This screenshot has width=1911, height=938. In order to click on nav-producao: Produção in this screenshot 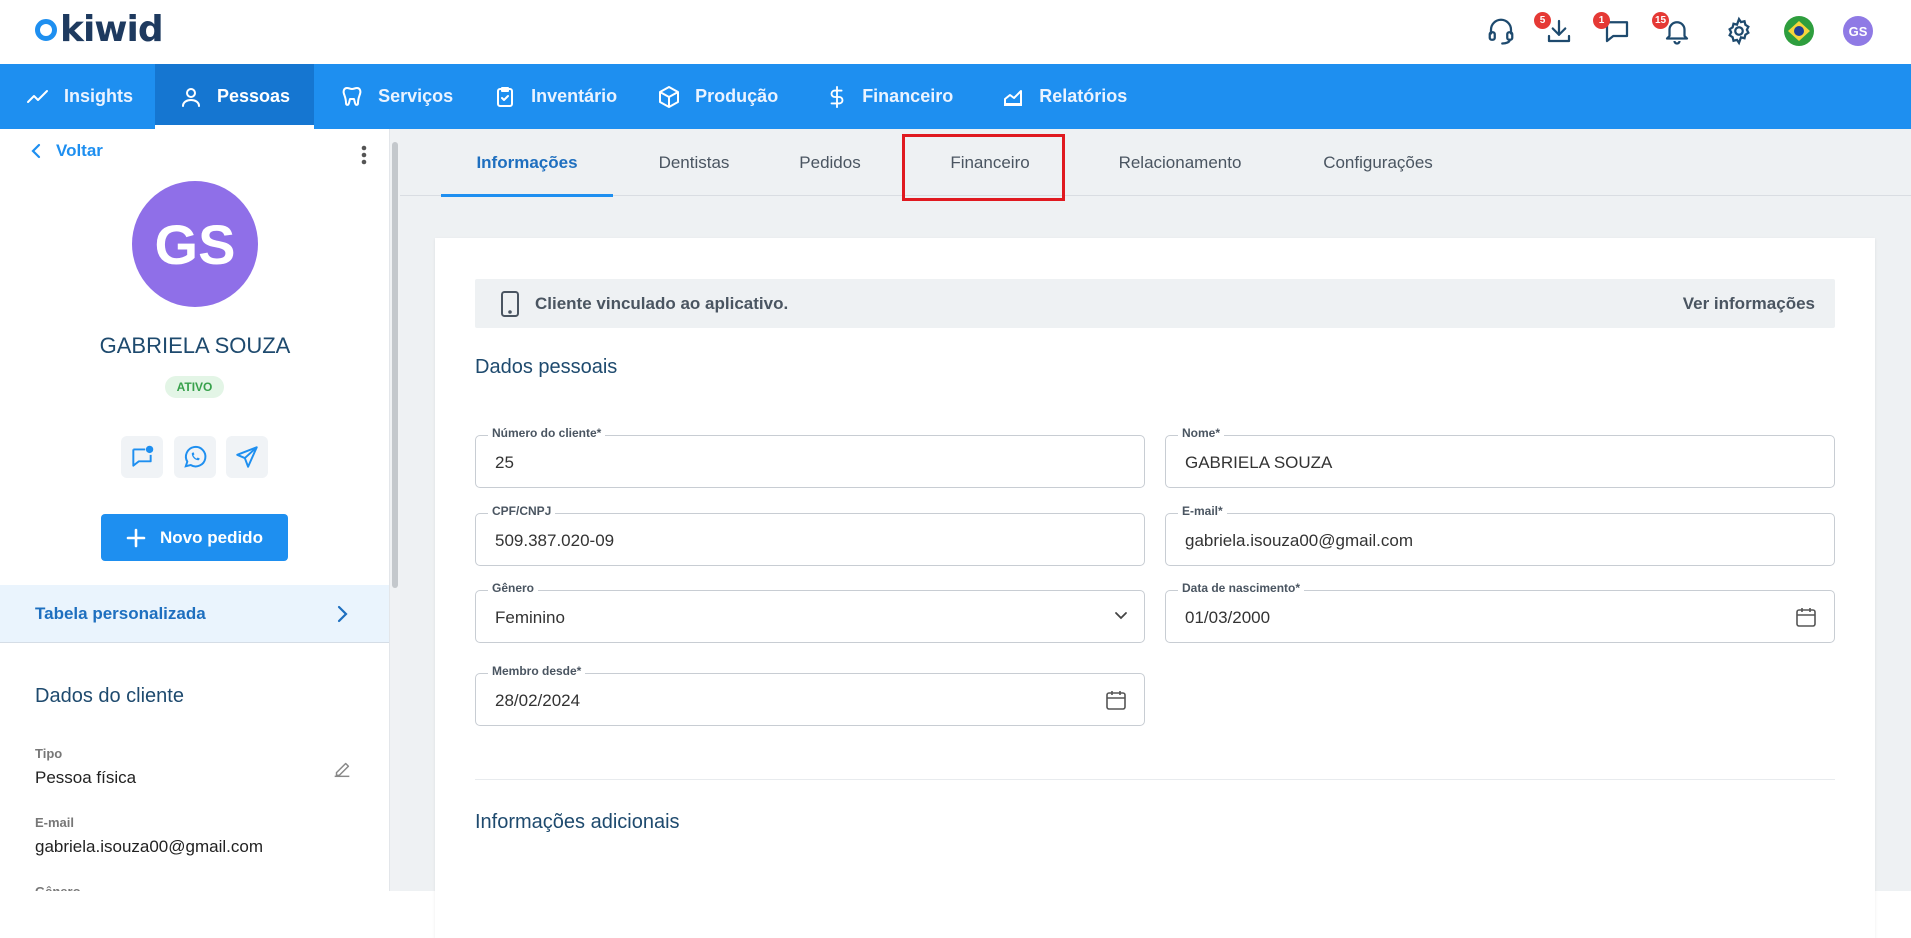, I will do `click(719, 96)`.